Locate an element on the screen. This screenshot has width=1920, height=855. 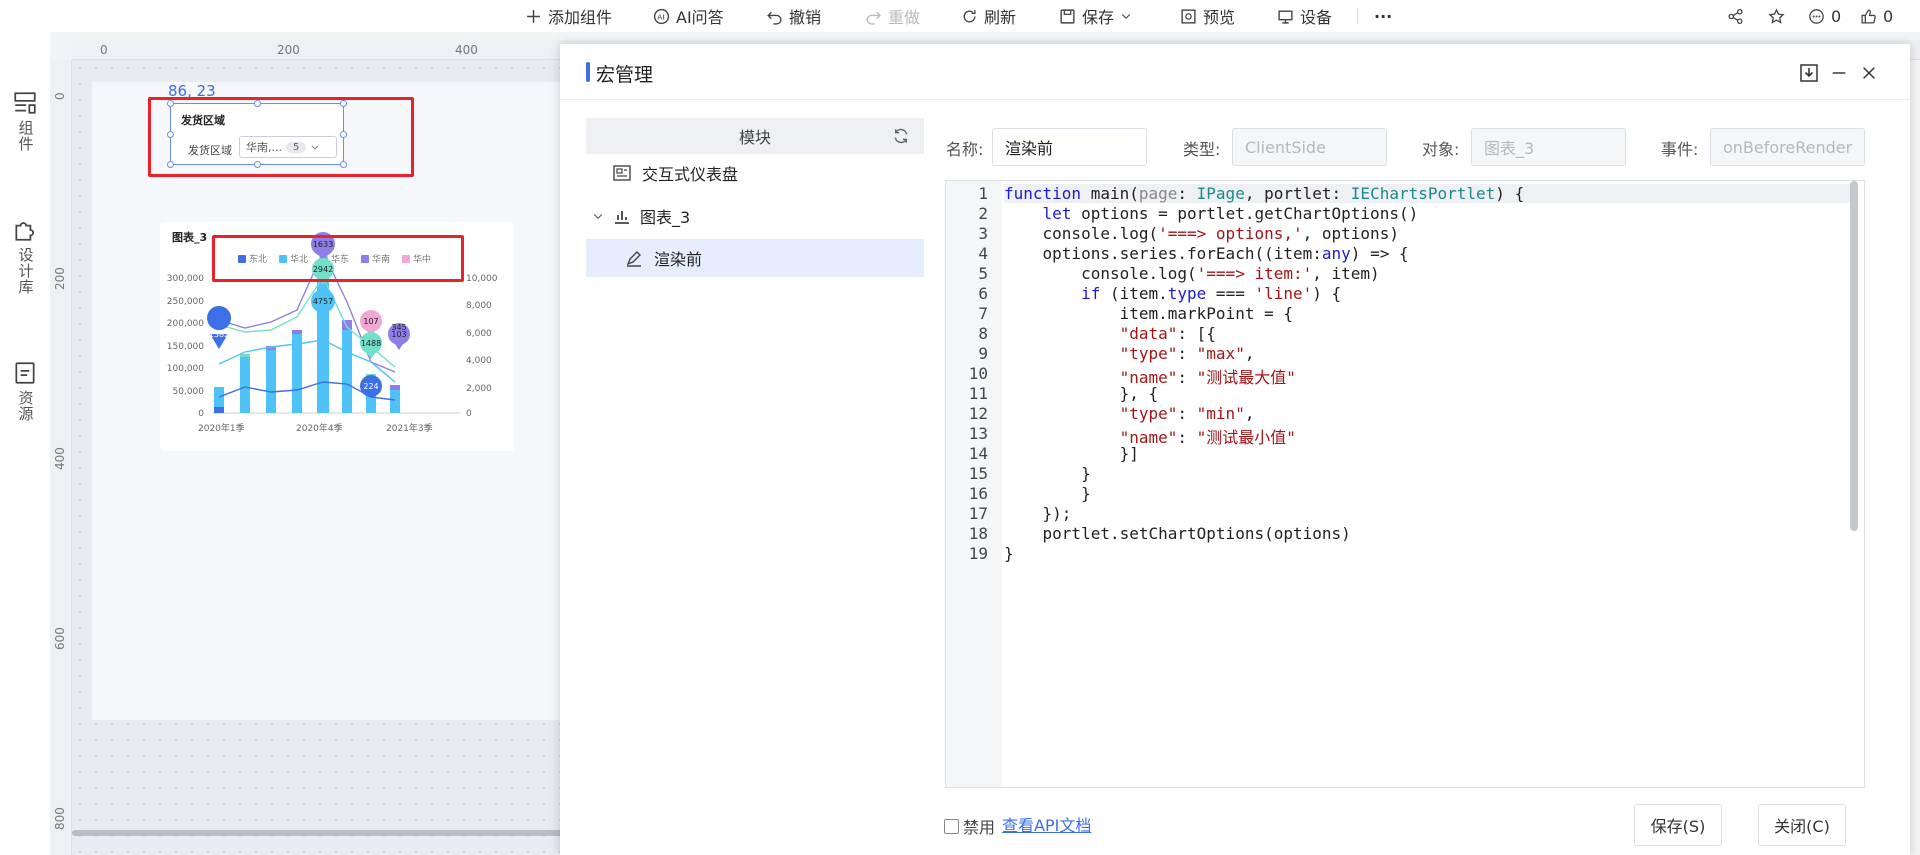
disable-checkbox is located at coordinates (951, 826).